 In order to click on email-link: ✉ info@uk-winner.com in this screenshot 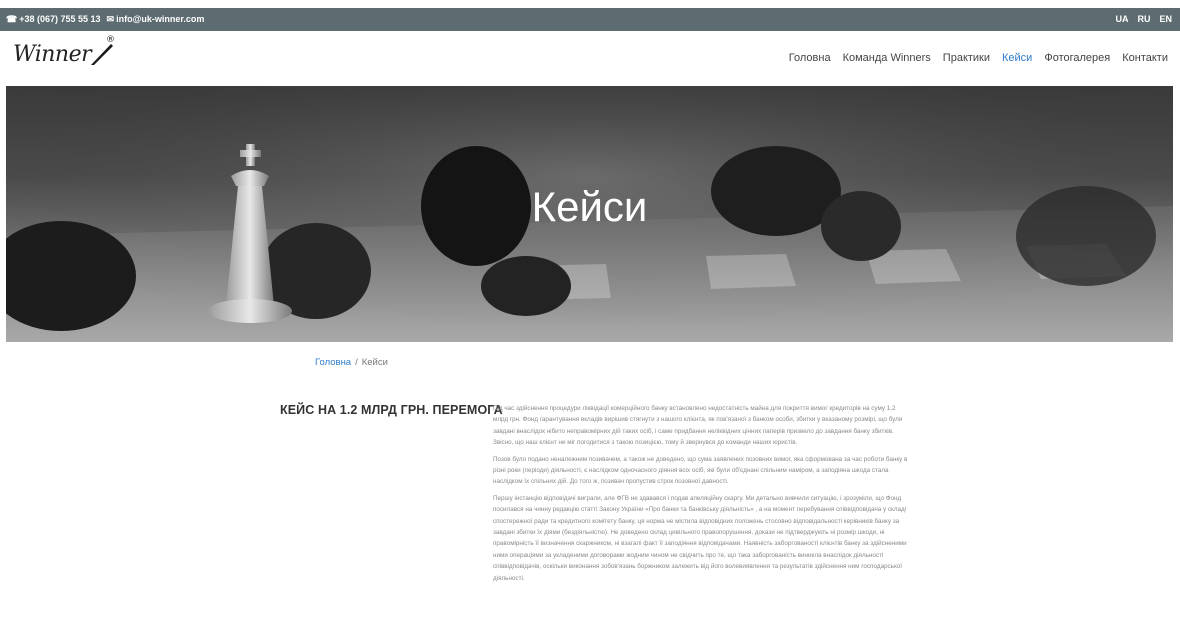, I will do `click(156, 19)`.